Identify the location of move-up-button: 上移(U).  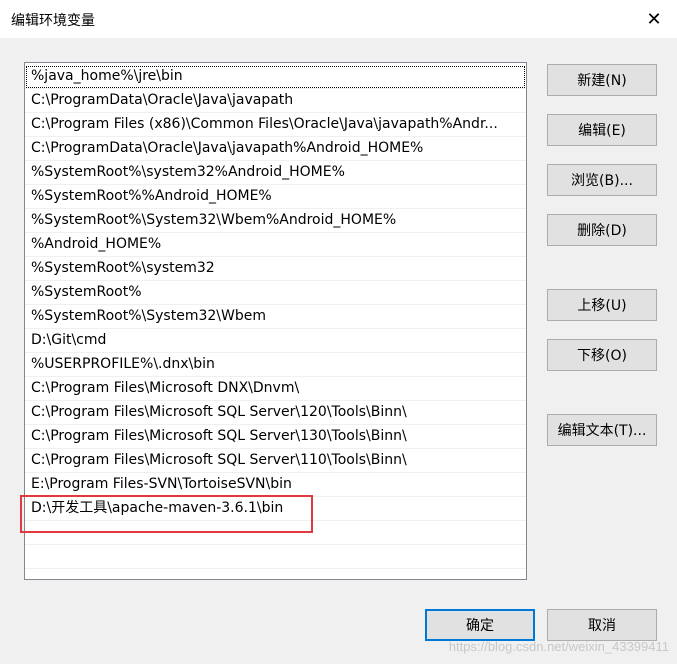
(602, 305).